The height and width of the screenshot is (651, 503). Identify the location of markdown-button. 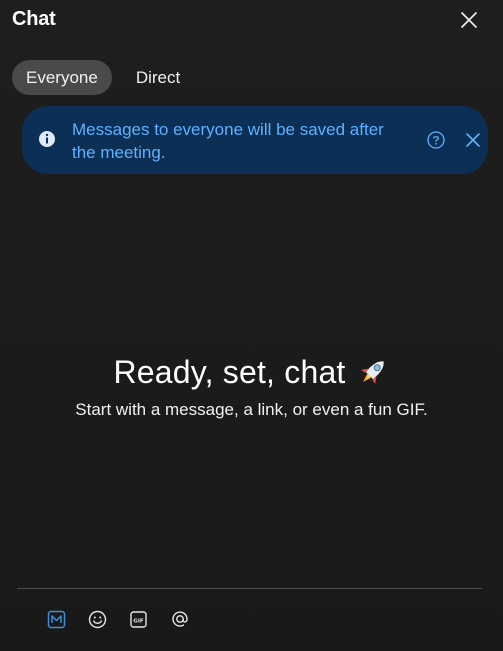
(56, 619).